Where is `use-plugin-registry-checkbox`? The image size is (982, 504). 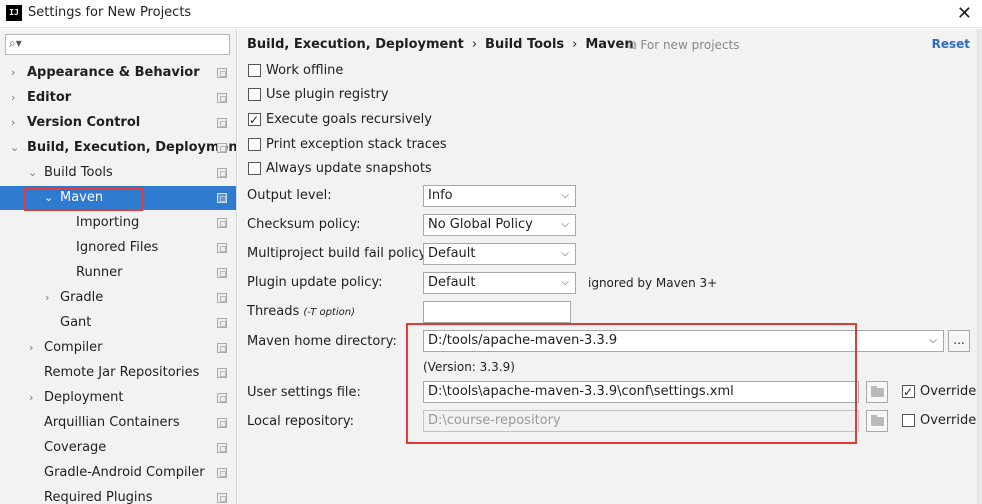 use-plugin-registry-checkbox is located at coordinates (254, 94).